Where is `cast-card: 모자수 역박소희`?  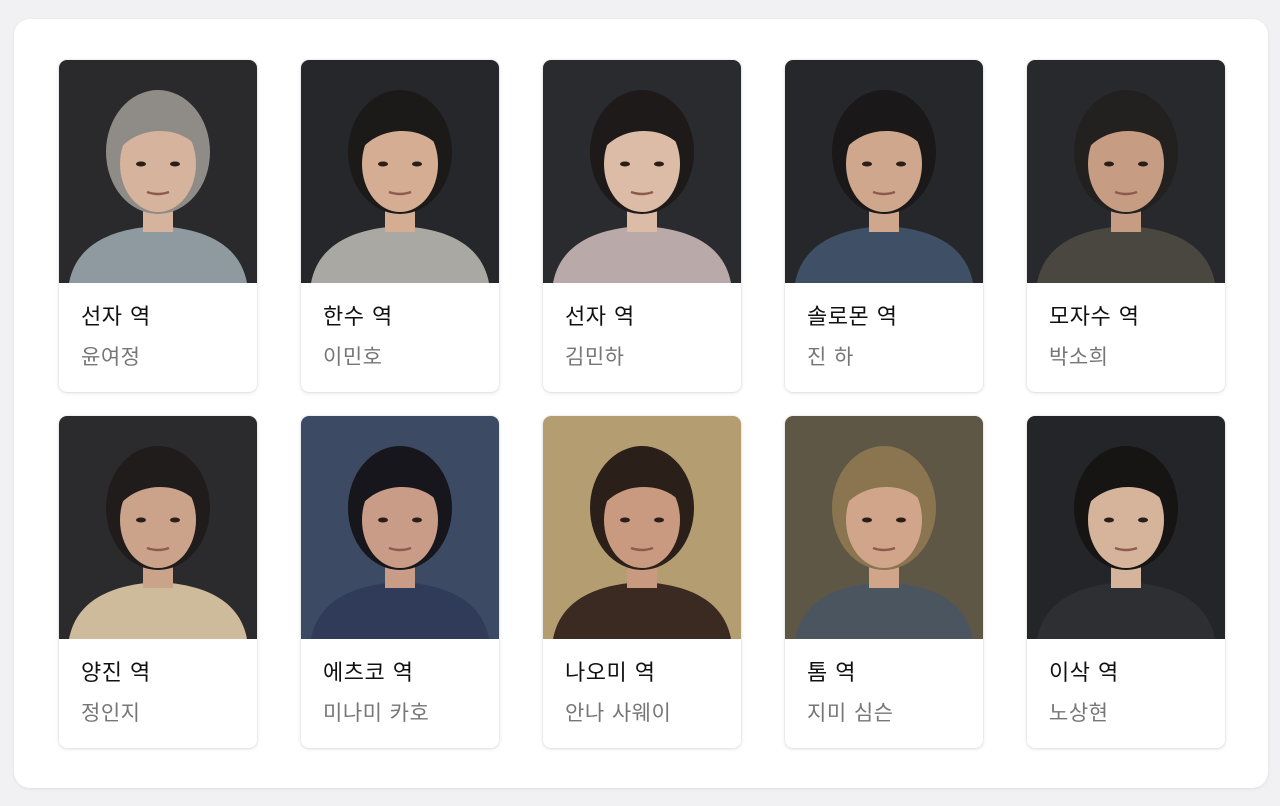 cast-card: 모자수 역박소희 is located at coordinates (1126, 226).